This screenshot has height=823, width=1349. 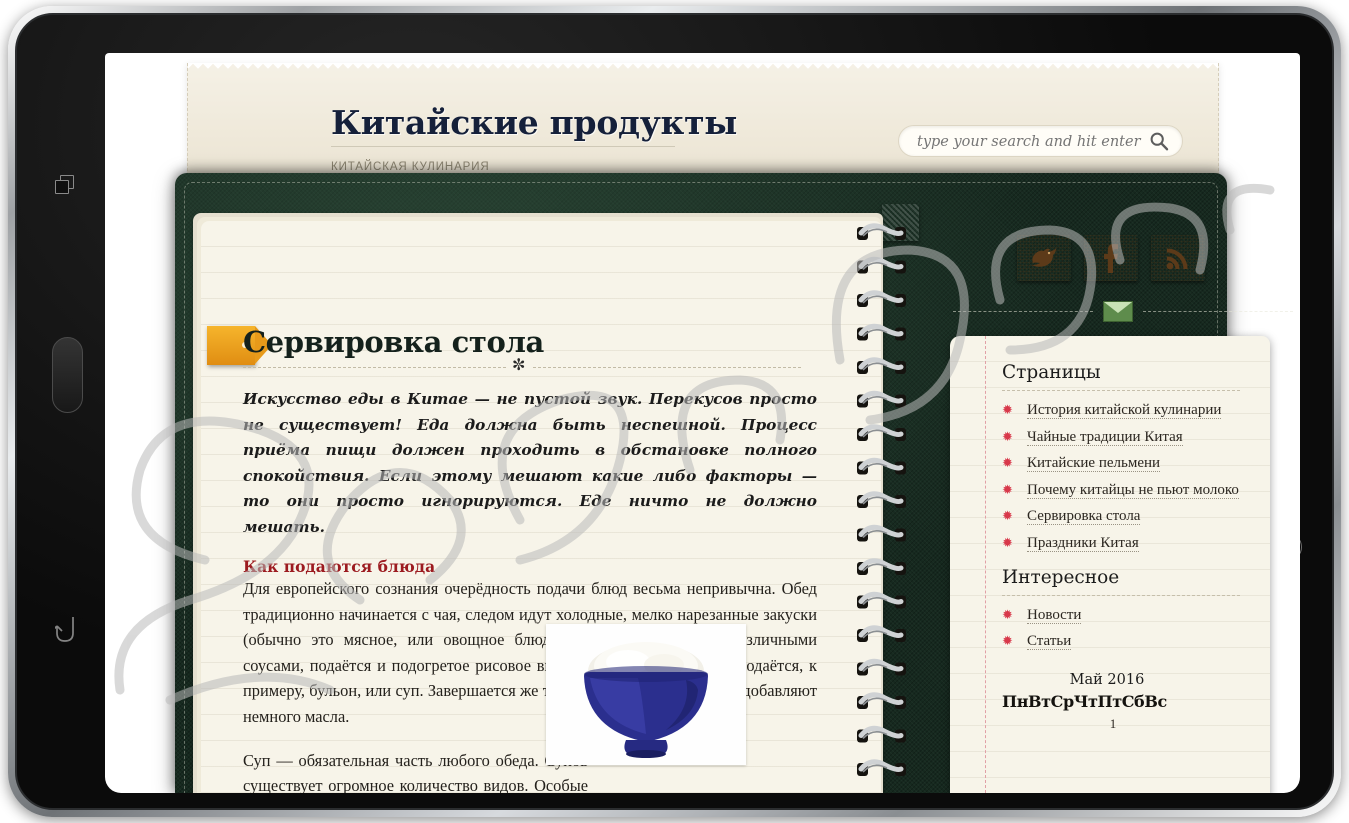 I want to click on list-item: ✹ Праздники Китая, so click(x=1128, y=543).